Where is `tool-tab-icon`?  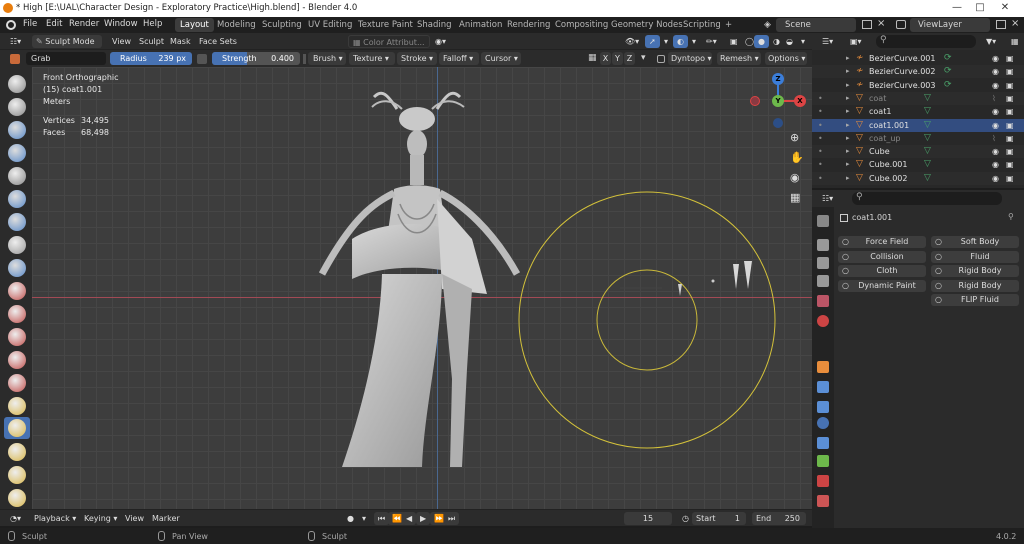
tool-tab-icon is located at coordinates (823, 221).